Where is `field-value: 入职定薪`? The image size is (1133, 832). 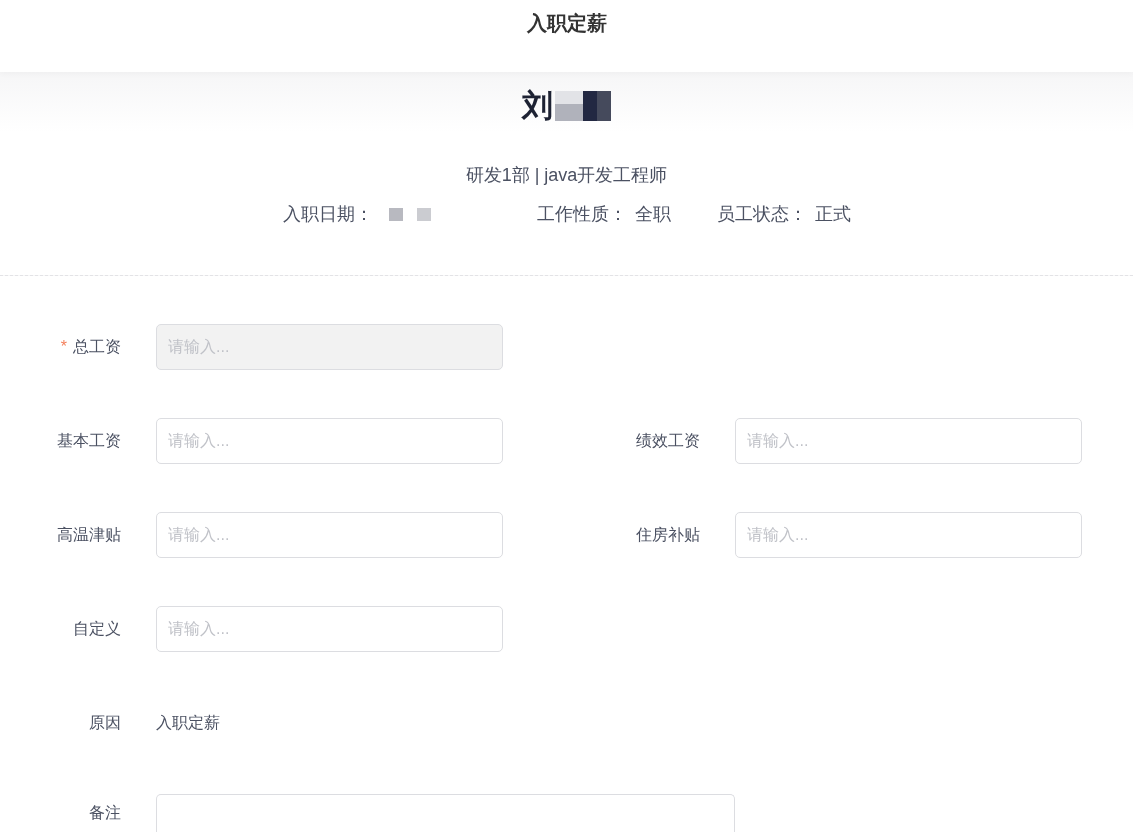
field-value: 入职定薪 is located at coordinates (188, 723).